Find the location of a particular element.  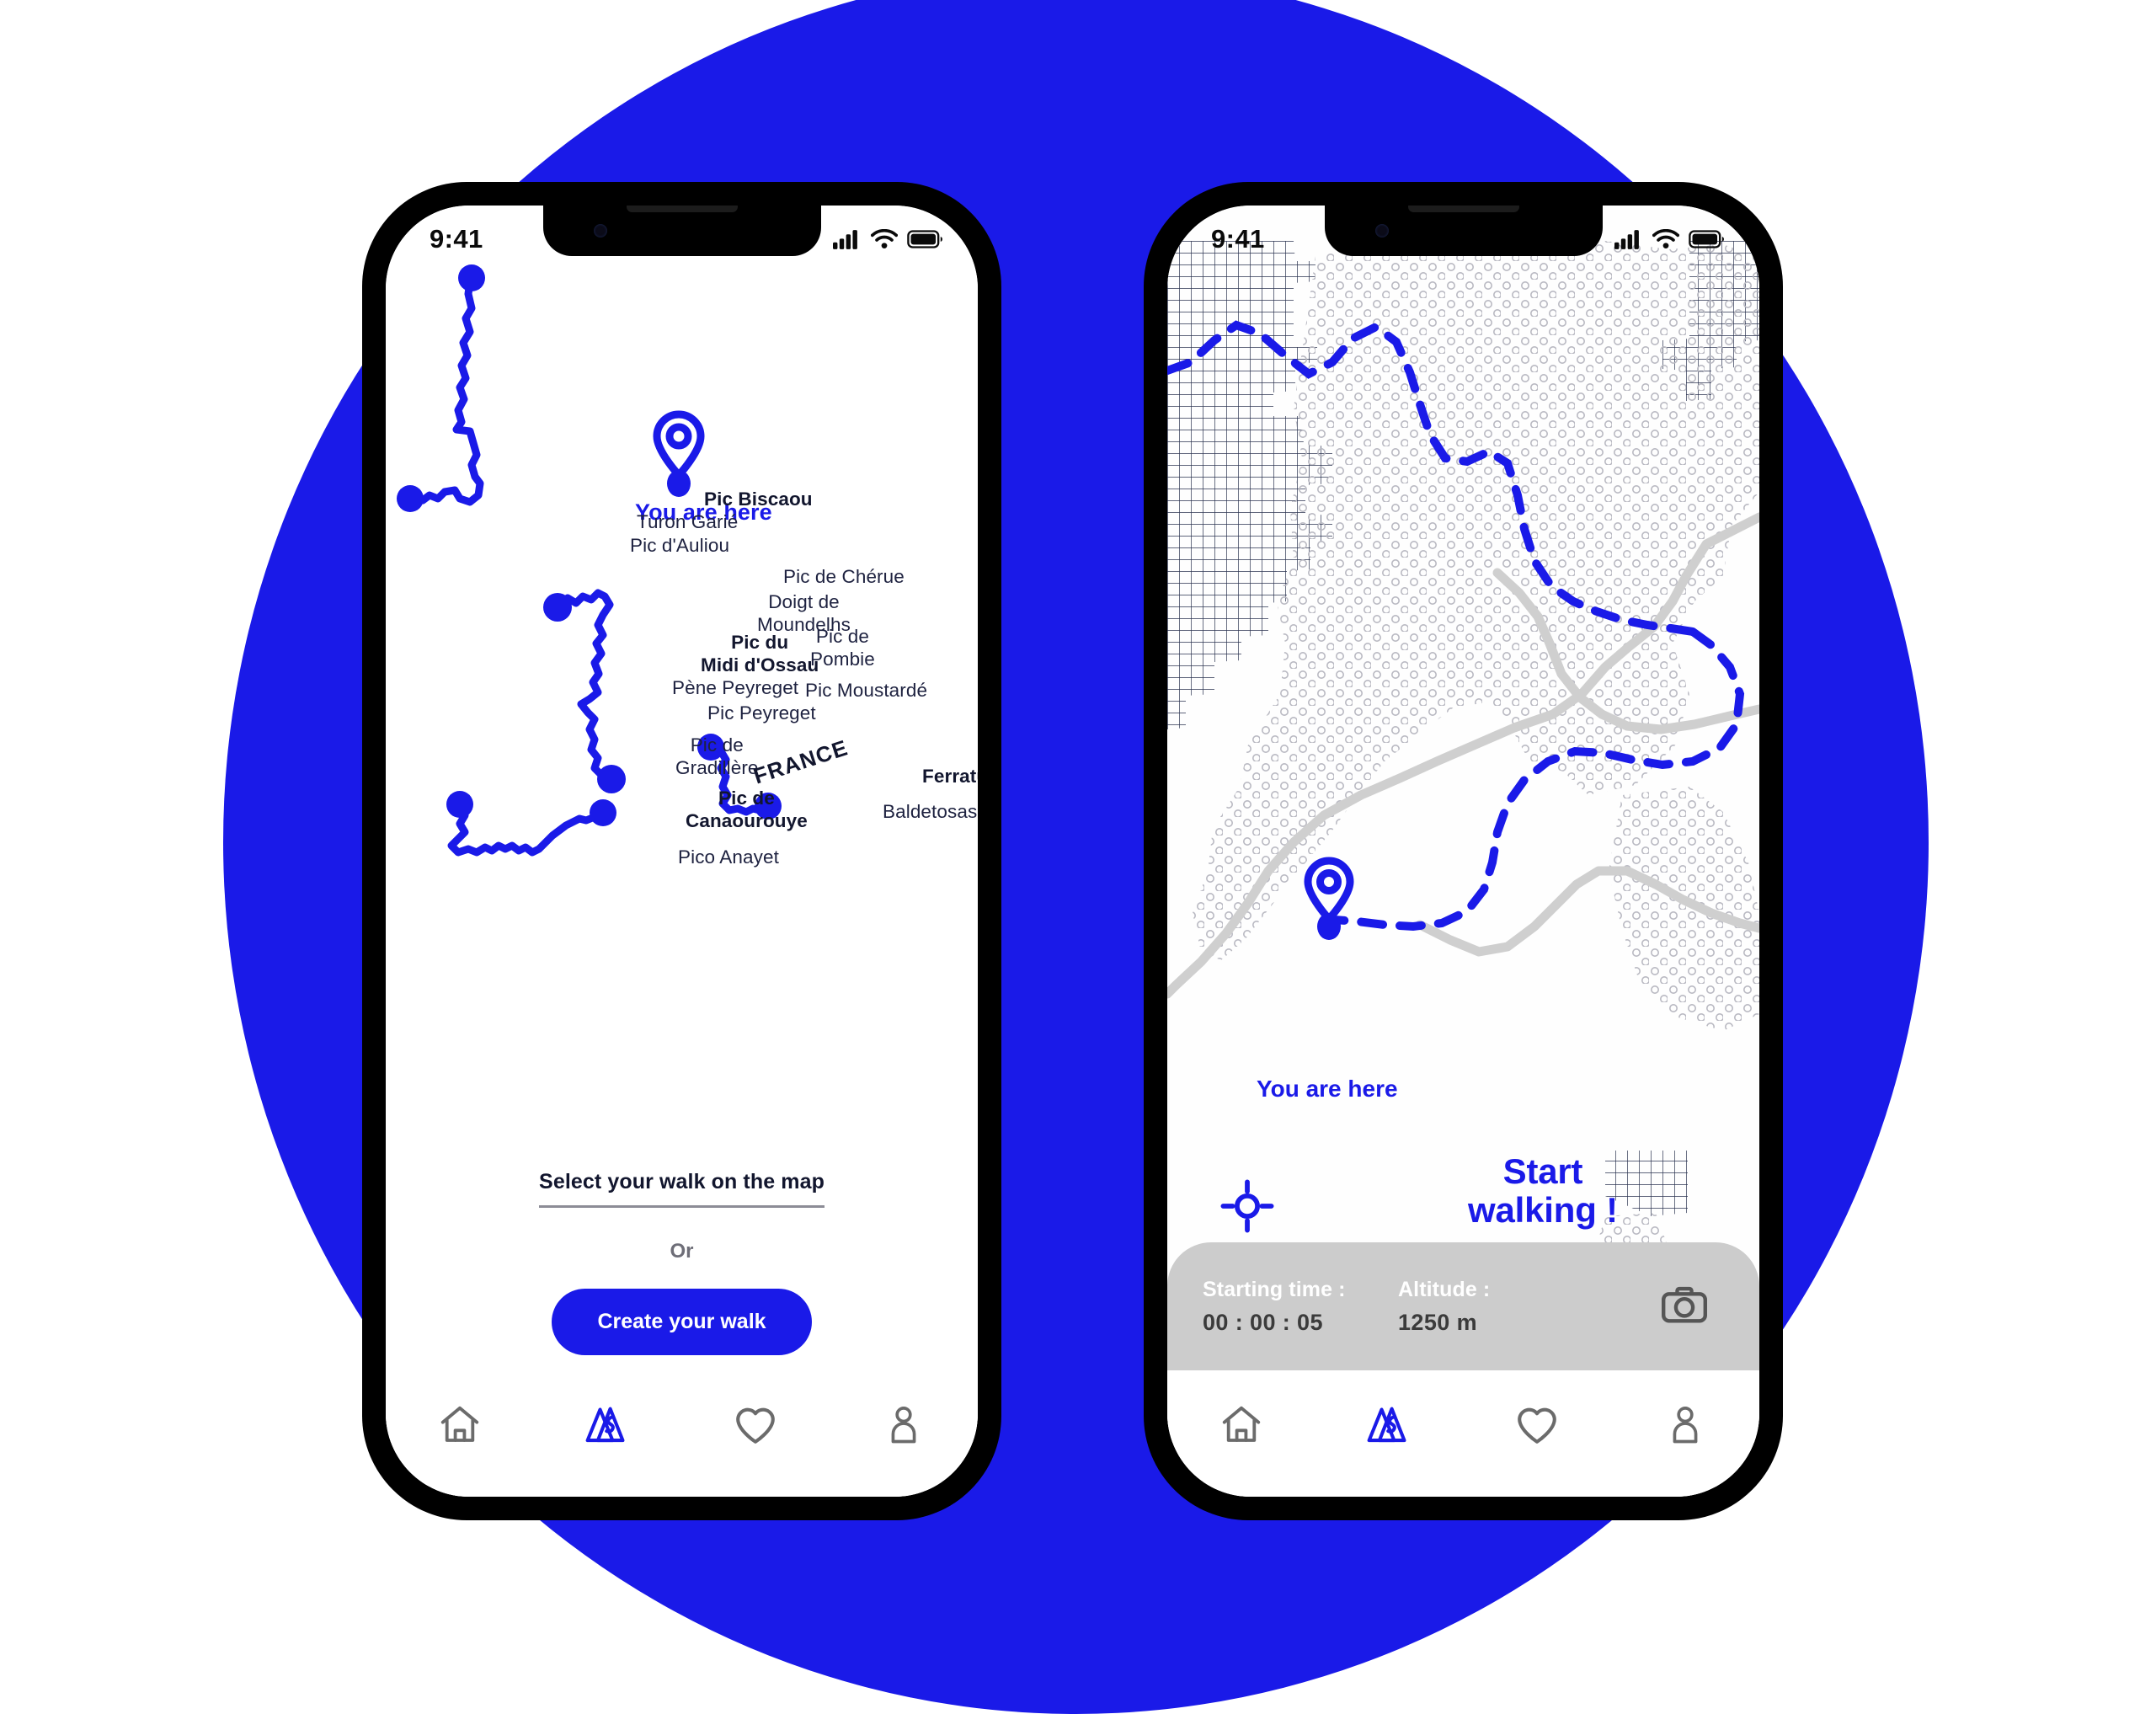

nav-profile-button-right is located at coordinates (1685, 1425).